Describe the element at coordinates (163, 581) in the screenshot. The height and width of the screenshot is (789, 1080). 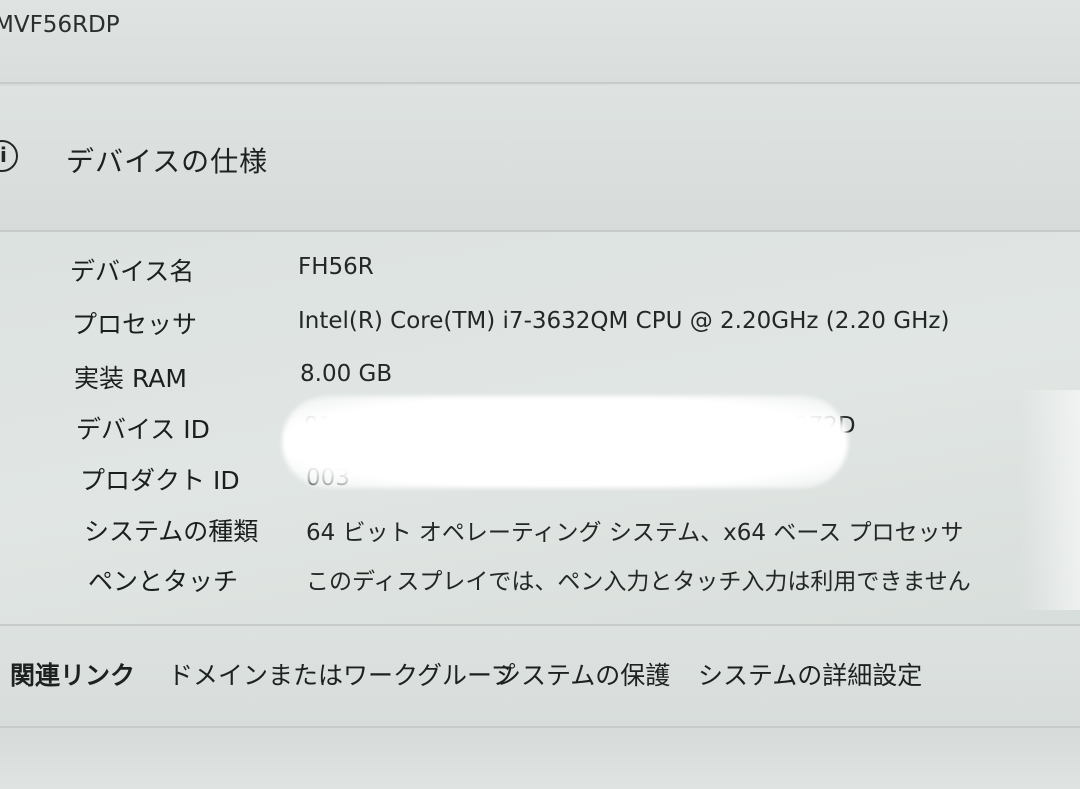
I see `spec-label: ペンとタッチ` at that location.